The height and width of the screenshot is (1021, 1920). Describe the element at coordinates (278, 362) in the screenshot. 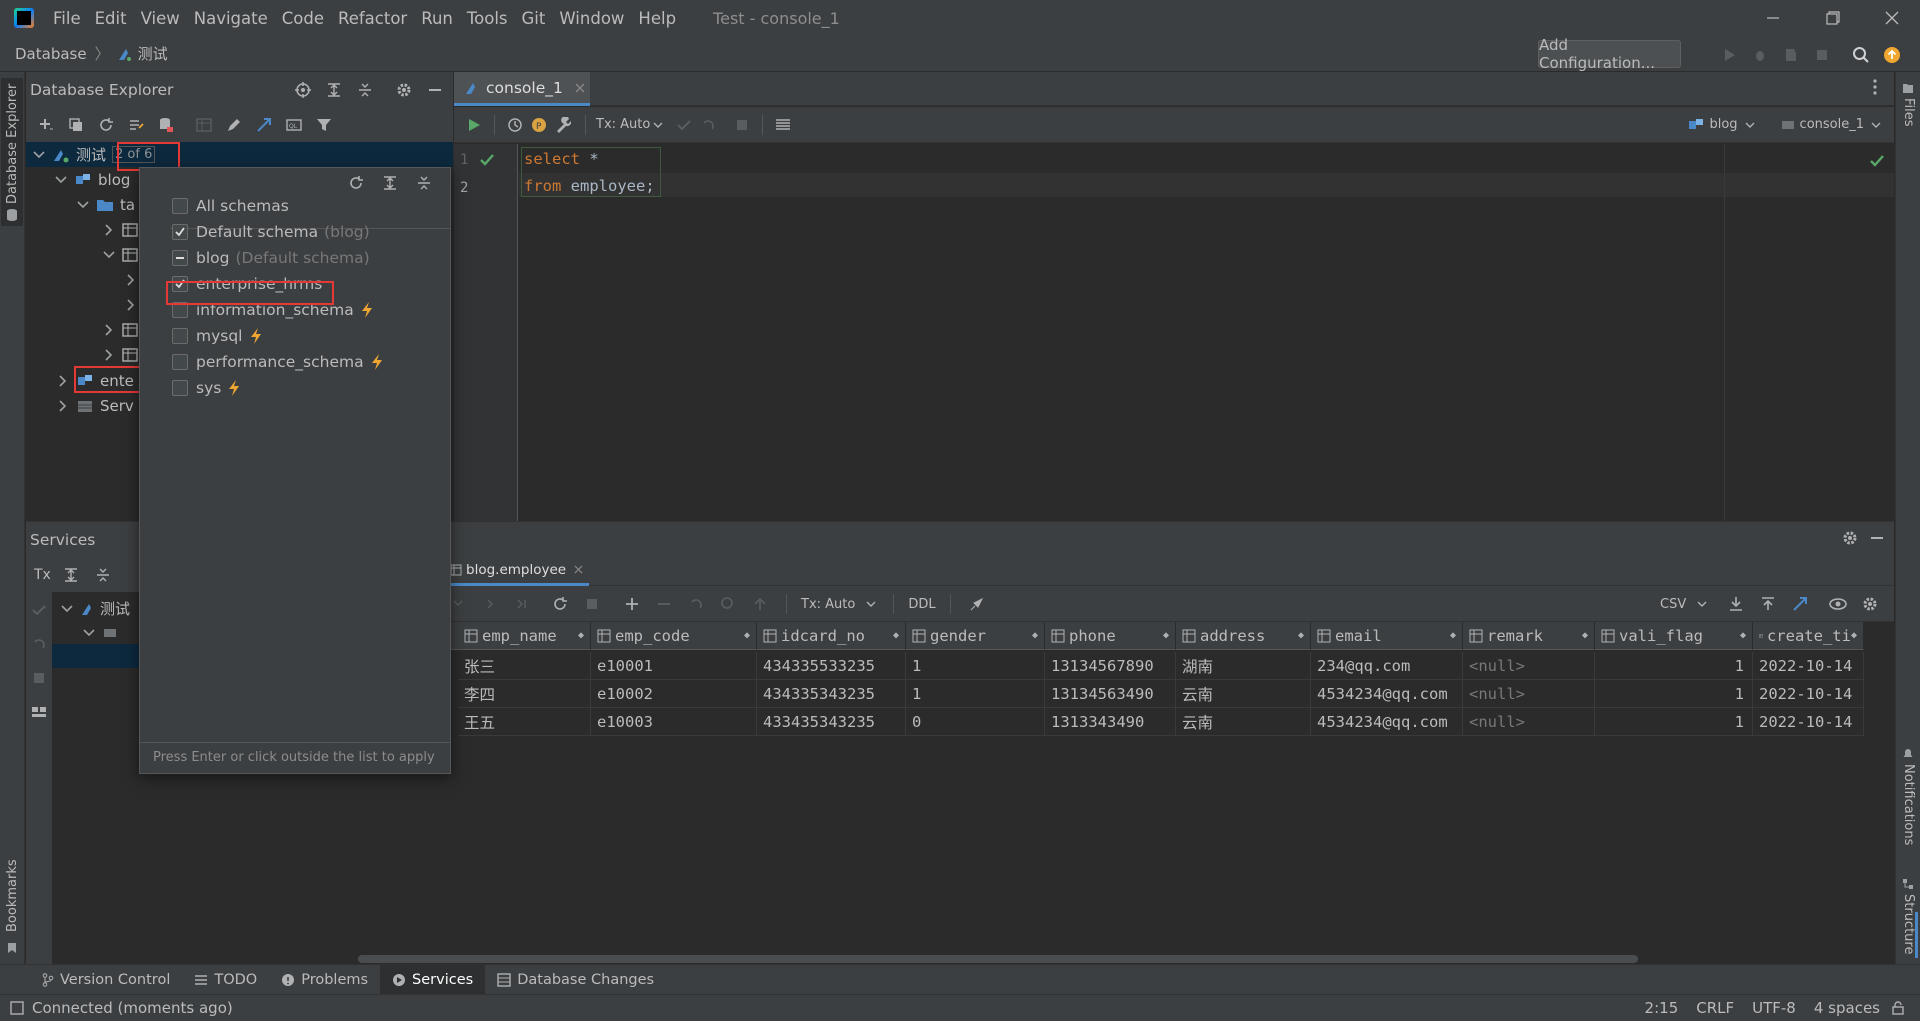

I see `schema-option: performance_schema` at that location.